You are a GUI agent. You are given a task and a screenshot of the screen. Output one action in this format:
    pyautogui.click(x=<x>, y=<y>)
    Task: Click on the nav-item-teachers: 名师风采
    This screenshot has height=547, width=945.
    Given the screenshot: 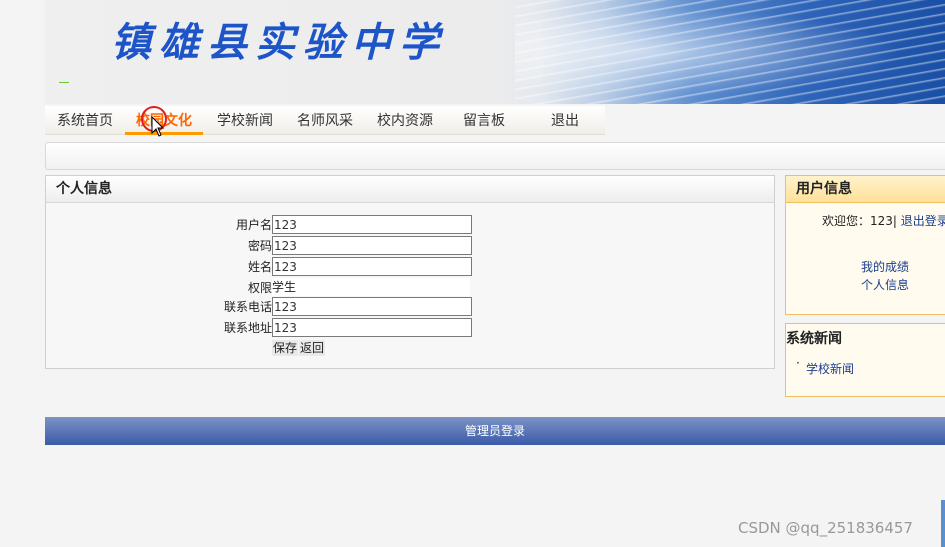 What is the action you would take?
    pyautogui.click(x=325, y=121)
    